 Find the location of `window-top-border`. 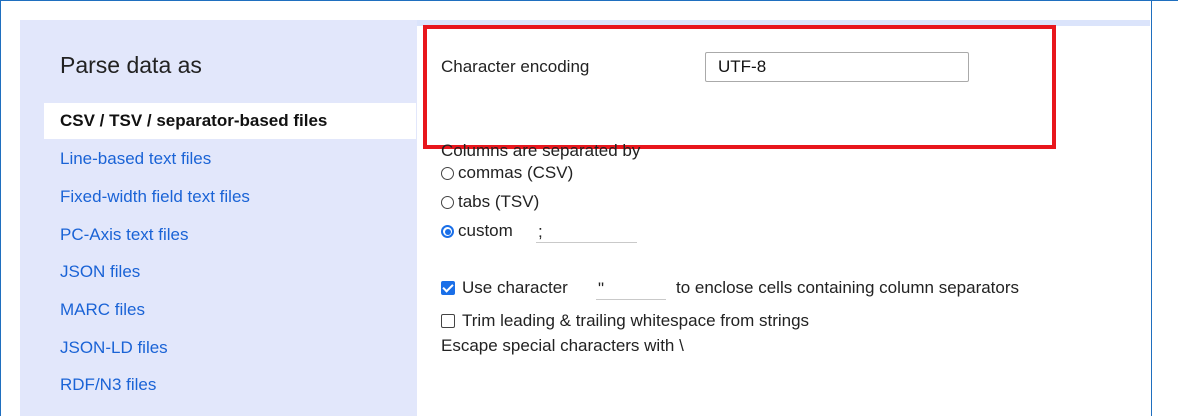

window-top-border is located at coordinates (589, 0).